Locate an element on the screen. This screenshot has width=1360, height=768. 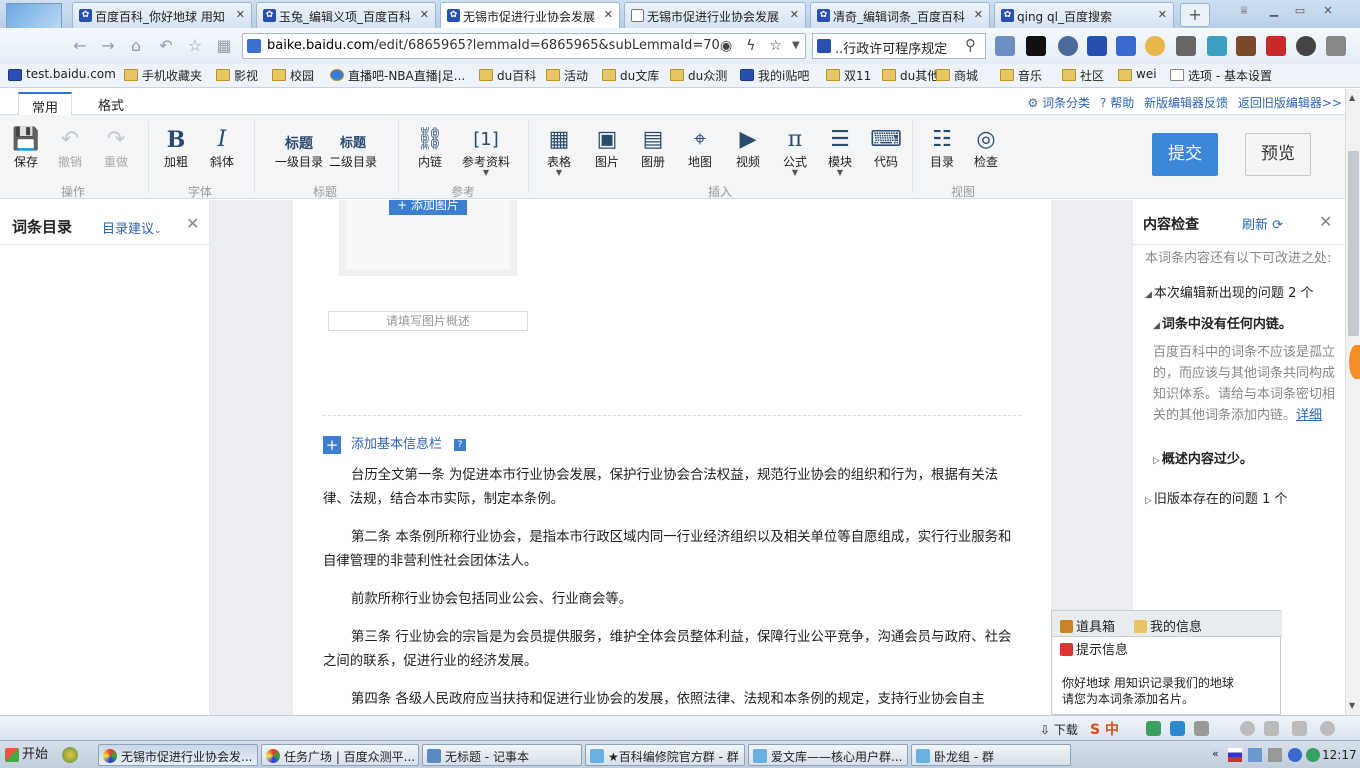
security-icon is located at coordinates (1247, 728).